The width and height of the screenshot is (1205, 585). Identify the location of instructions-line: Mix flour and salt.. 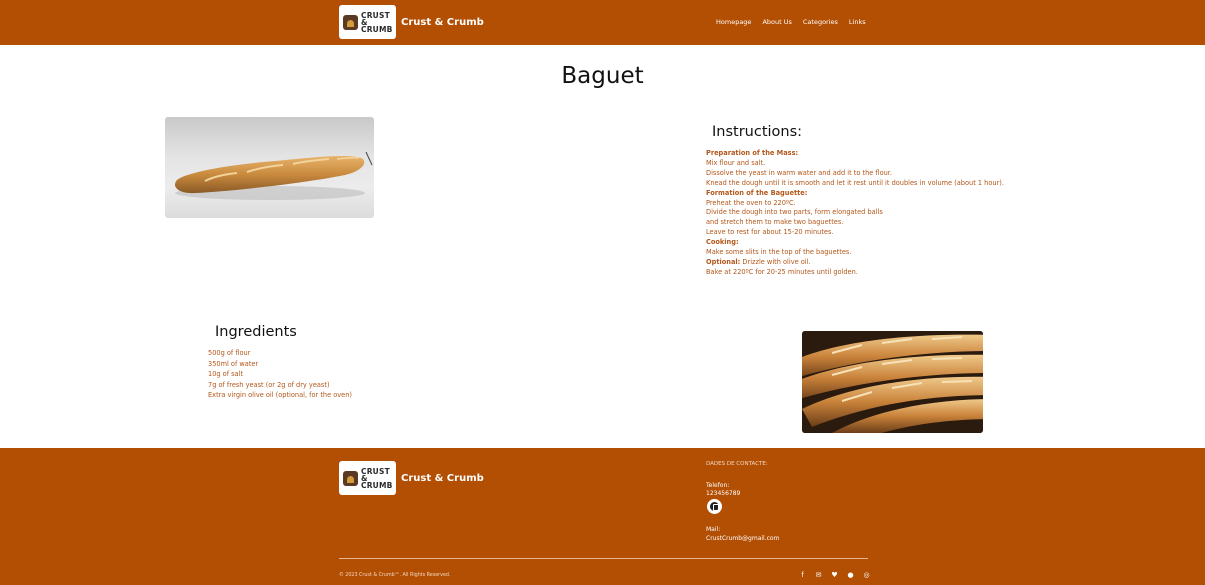
(736, 162).